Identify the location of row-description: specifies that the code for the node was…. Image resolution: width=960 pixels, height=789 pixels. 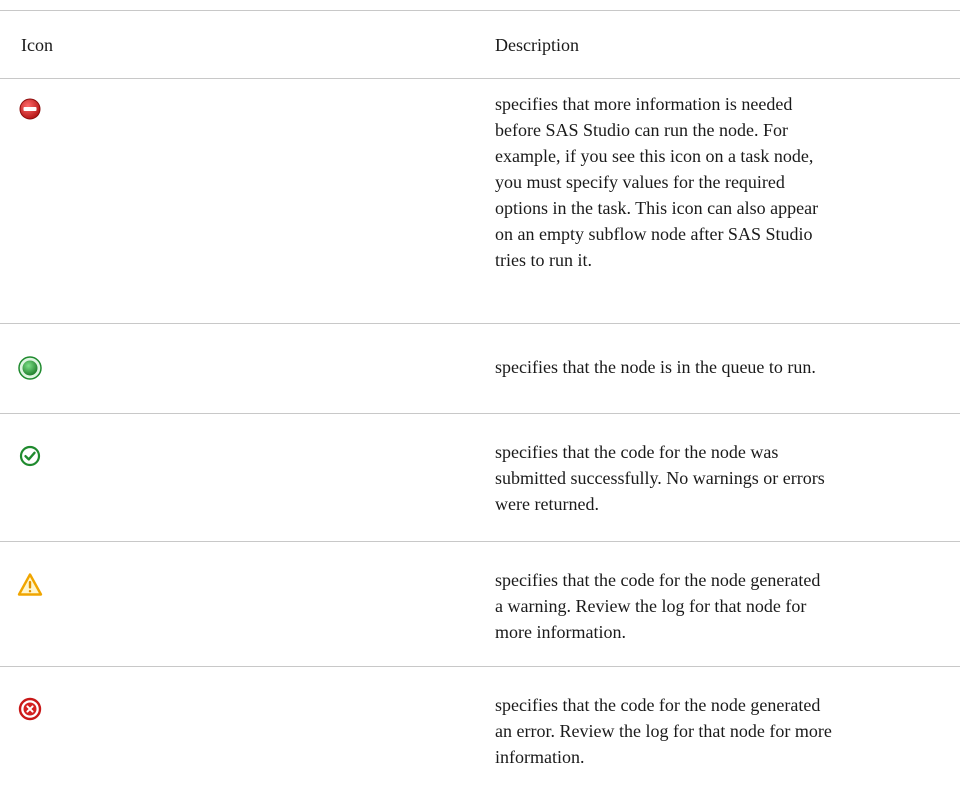
(660, 478).